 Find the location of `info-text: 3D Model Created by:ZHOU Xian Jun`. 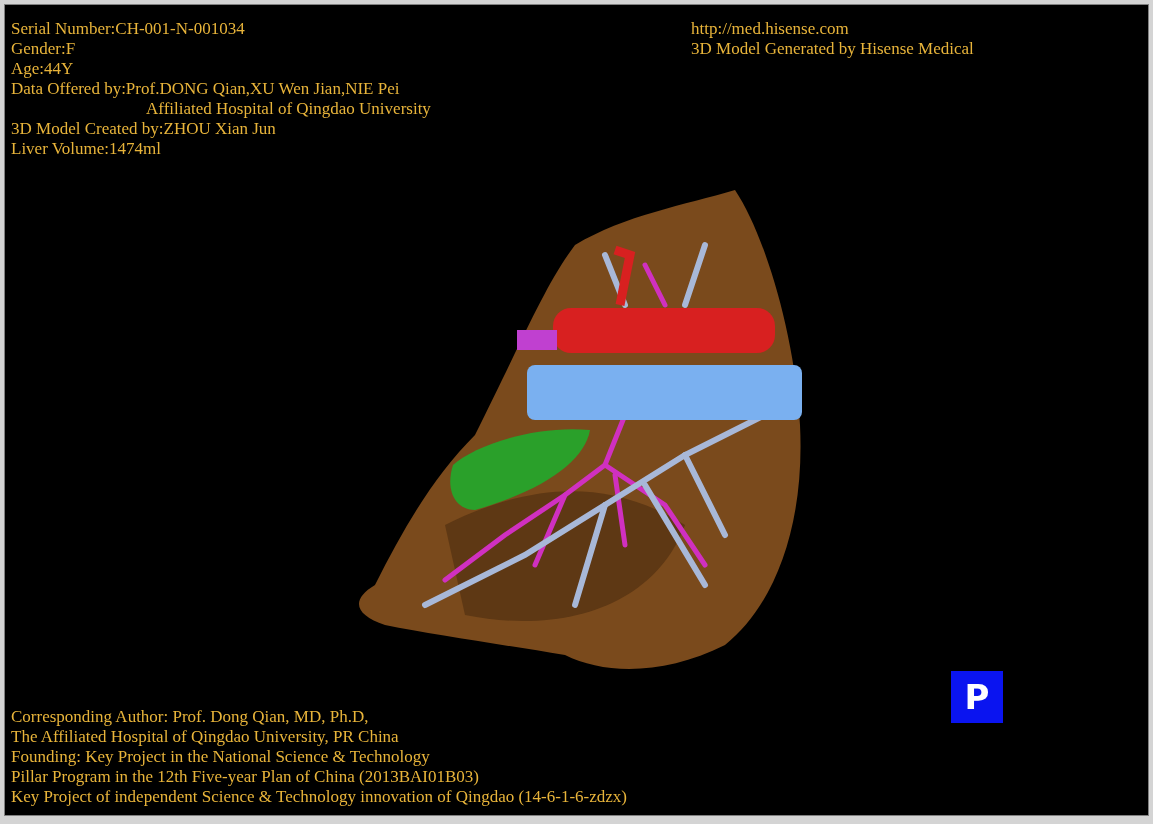

info-text: 3D Model Created by:ZHOU Xian Jun is located at coordinates (144, 129).